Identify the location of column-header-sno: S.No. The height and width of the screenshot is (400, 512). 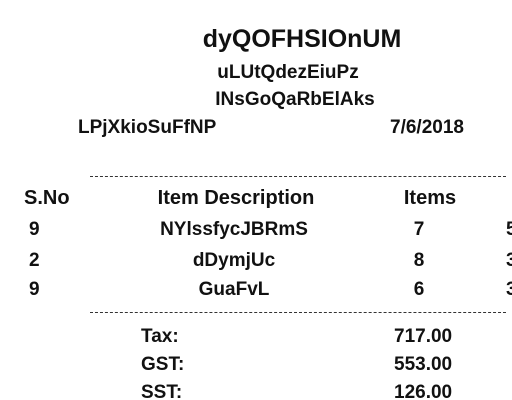
(47, 198).